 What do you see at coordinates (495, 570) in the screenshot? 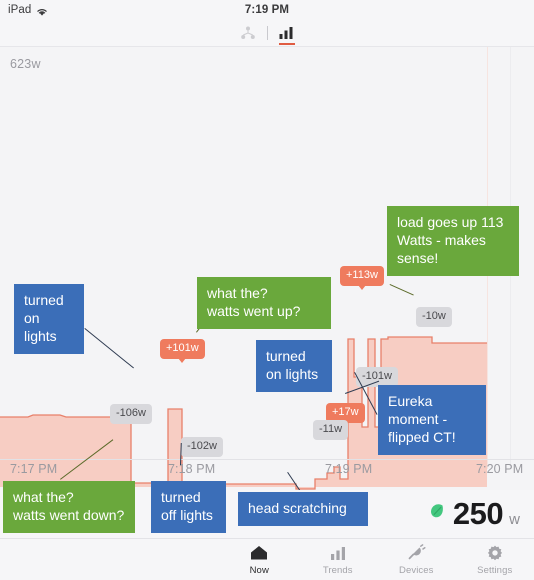
I see `tab-settings-label: Settings` at bounding box center [495, 570].